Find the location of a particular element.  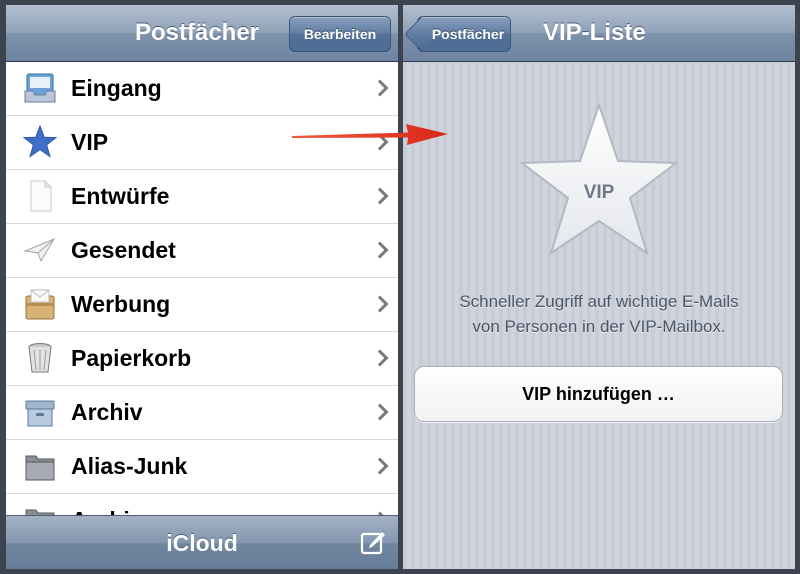

mailbox-row-gesendet: Gesendet is located at coordinates (202, 251).